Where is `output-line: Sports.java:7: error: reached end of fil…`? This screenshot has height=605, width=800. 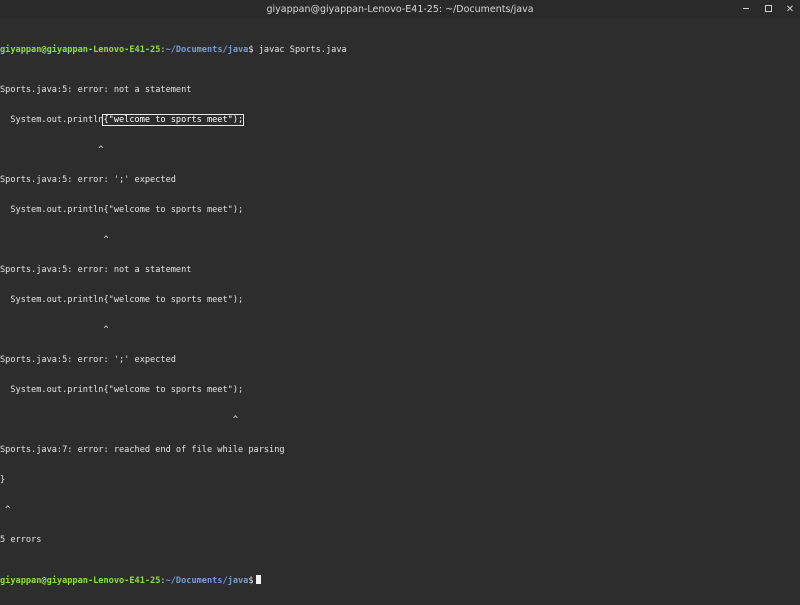
output-line: Sports.java:7: error: reached end of fil… is located at coordinates (142, 450).